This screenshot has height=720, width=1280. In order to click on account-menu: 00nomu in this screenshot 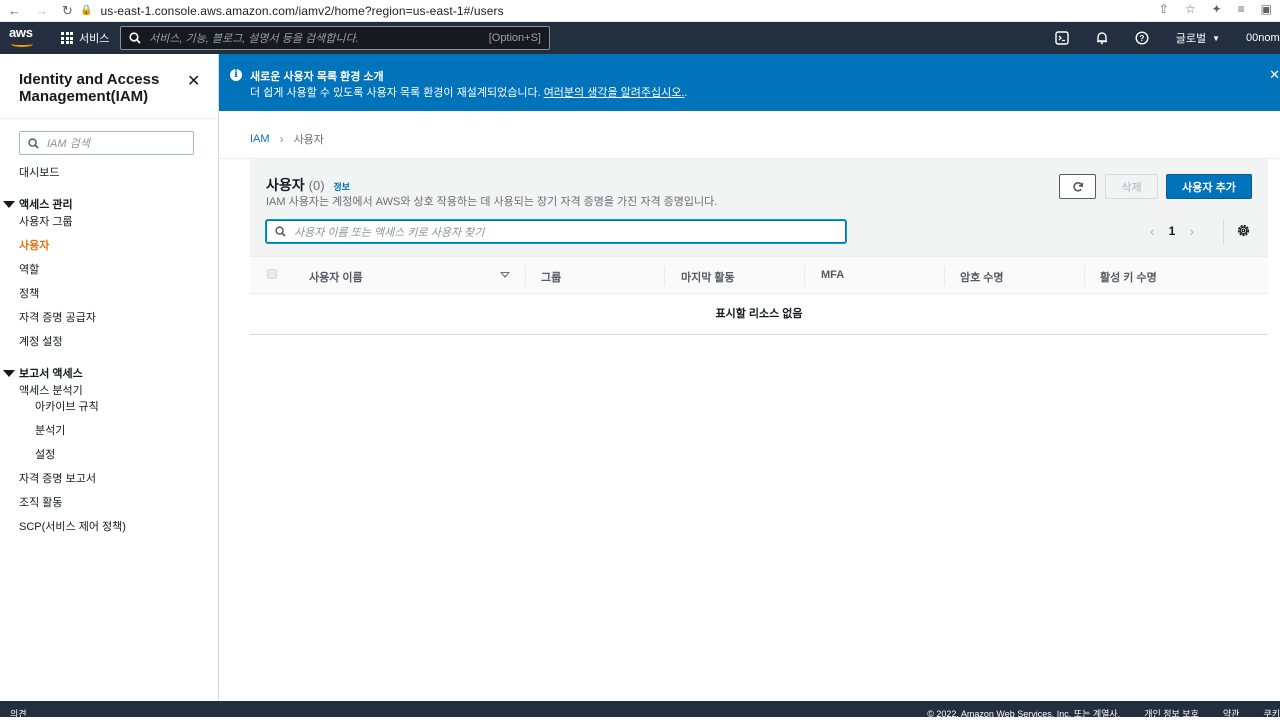, I will do `click(1257, 38)`.